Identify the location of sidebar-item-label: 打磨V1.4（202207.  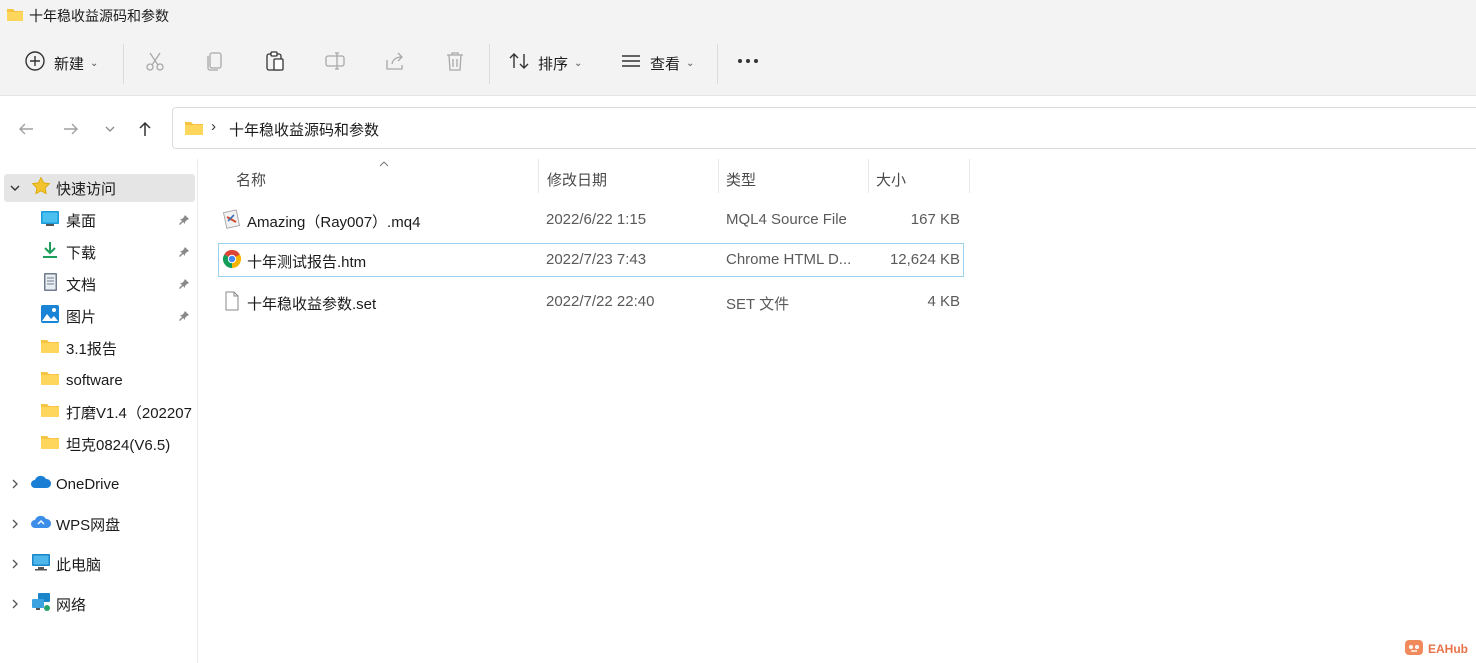
(129, 413).